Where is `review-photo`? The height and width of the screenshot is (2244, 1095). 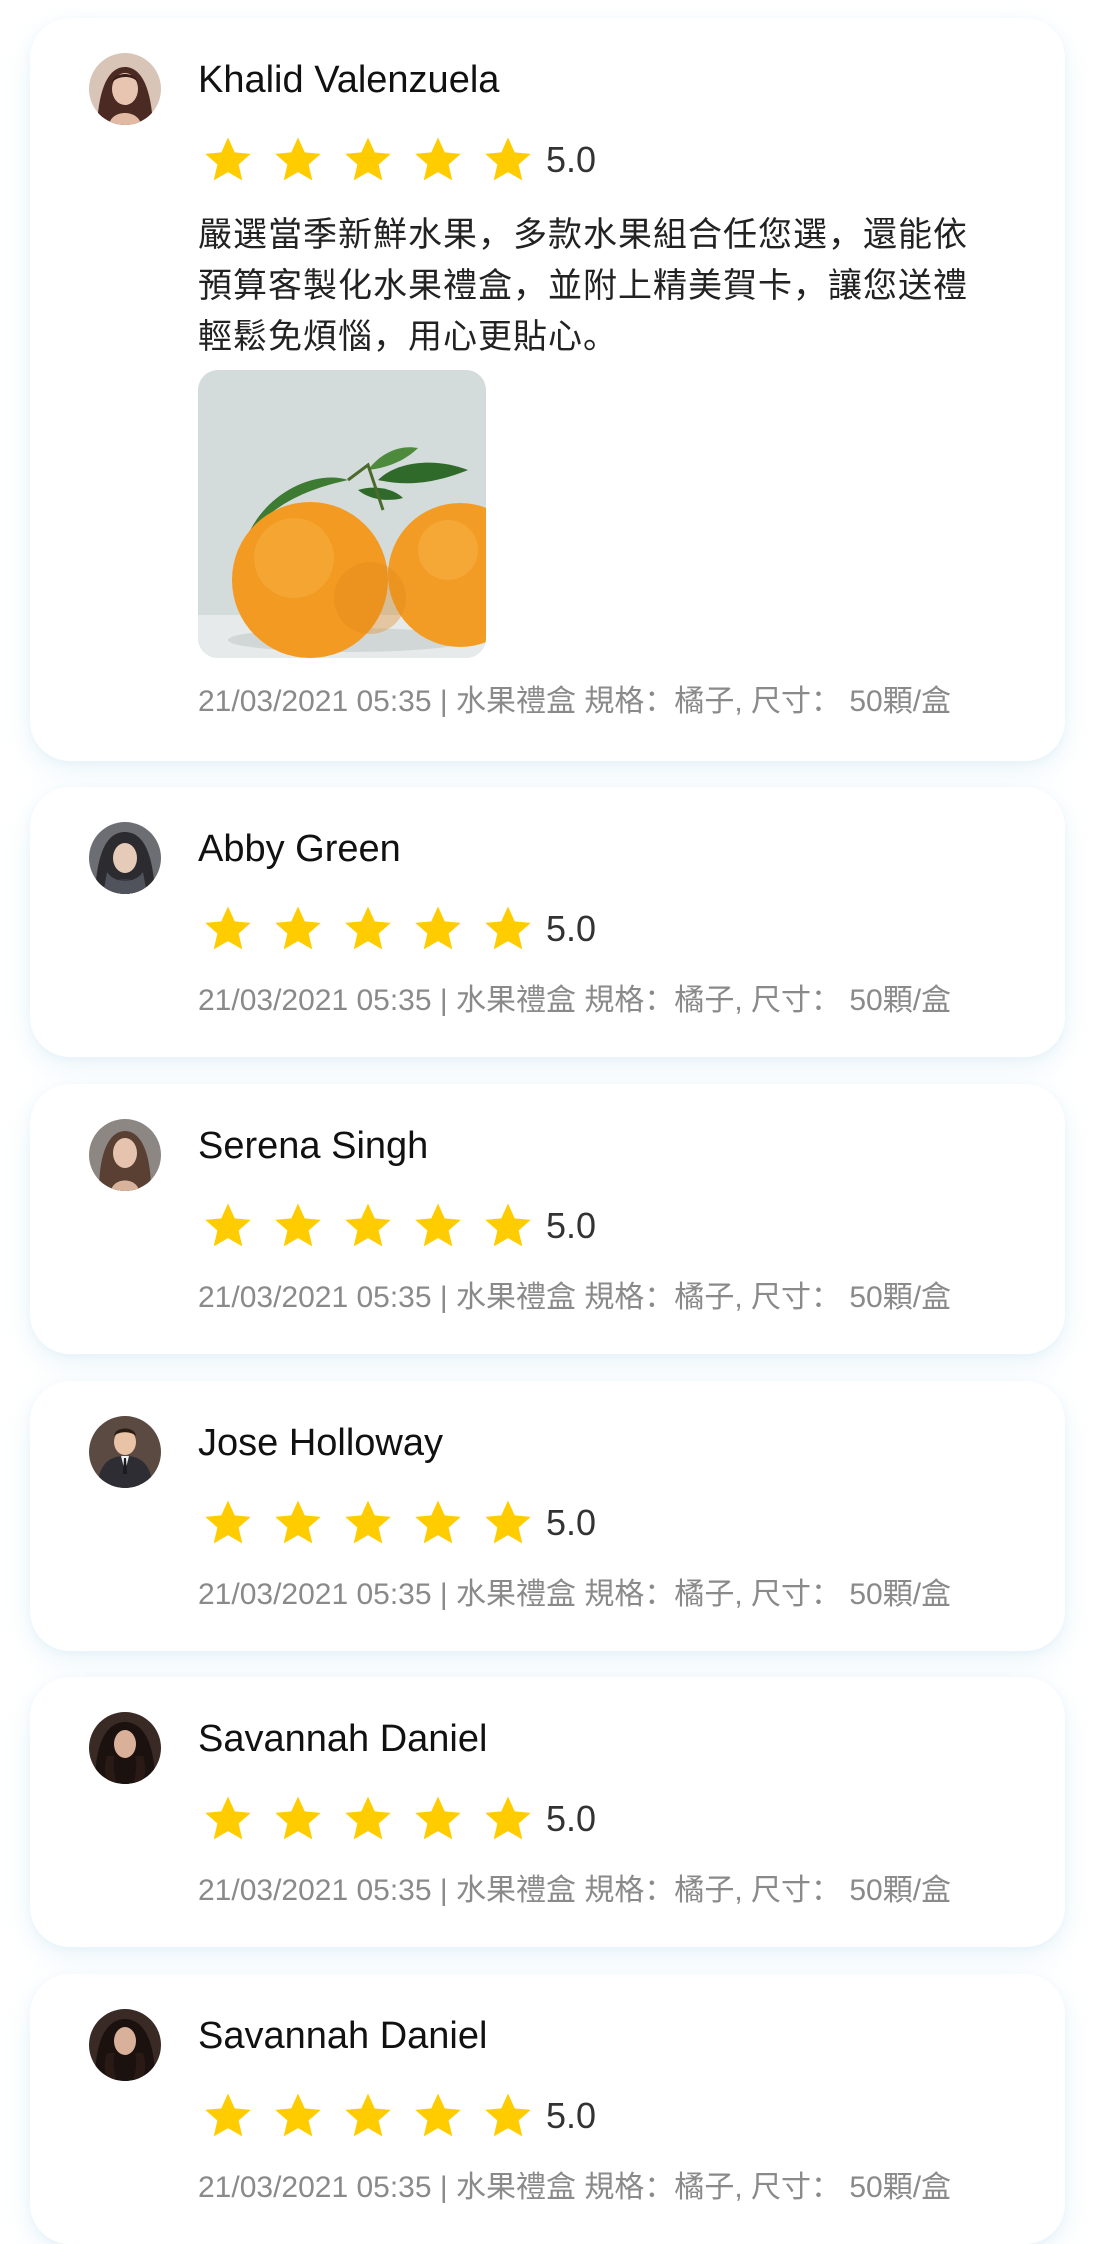 review-photo is located at coordinates (342, 514).